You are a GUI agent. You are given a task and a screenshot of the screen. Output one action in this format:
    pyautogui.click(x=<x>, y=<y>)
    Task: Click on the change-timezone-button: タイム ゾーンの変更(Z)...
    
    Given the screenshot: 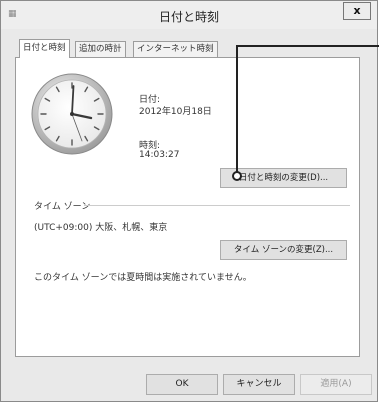 What is the action you would take?
    pyautogui.click(x=283, y=250)
    